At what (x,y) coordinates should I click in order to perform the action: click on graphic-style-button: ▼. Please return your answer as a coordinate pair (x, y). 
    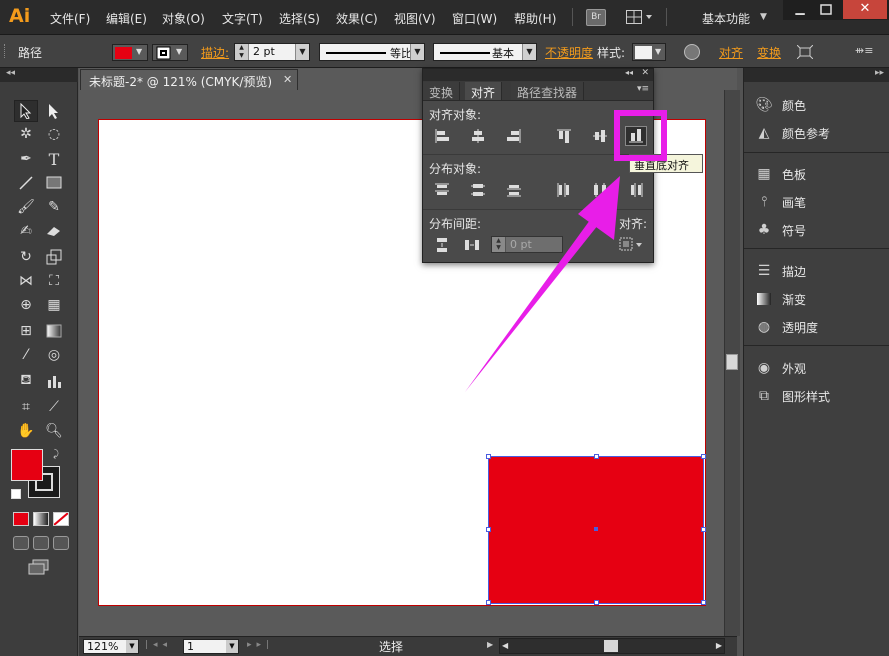
    Looking at the image, I should click on (649, 52).